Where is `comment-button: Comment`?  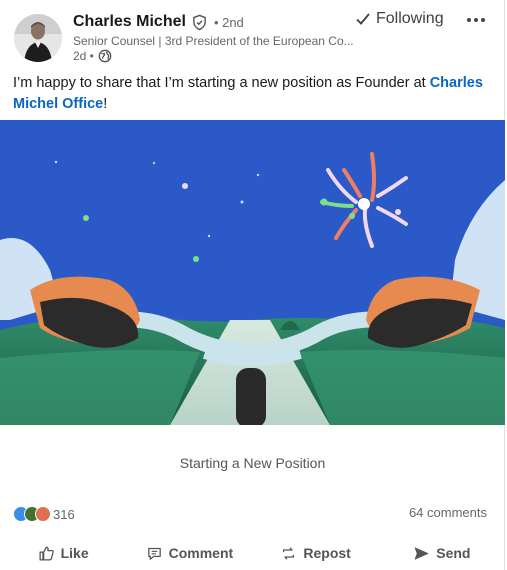
comment-button: Comment is located at coordinates (189, 553).